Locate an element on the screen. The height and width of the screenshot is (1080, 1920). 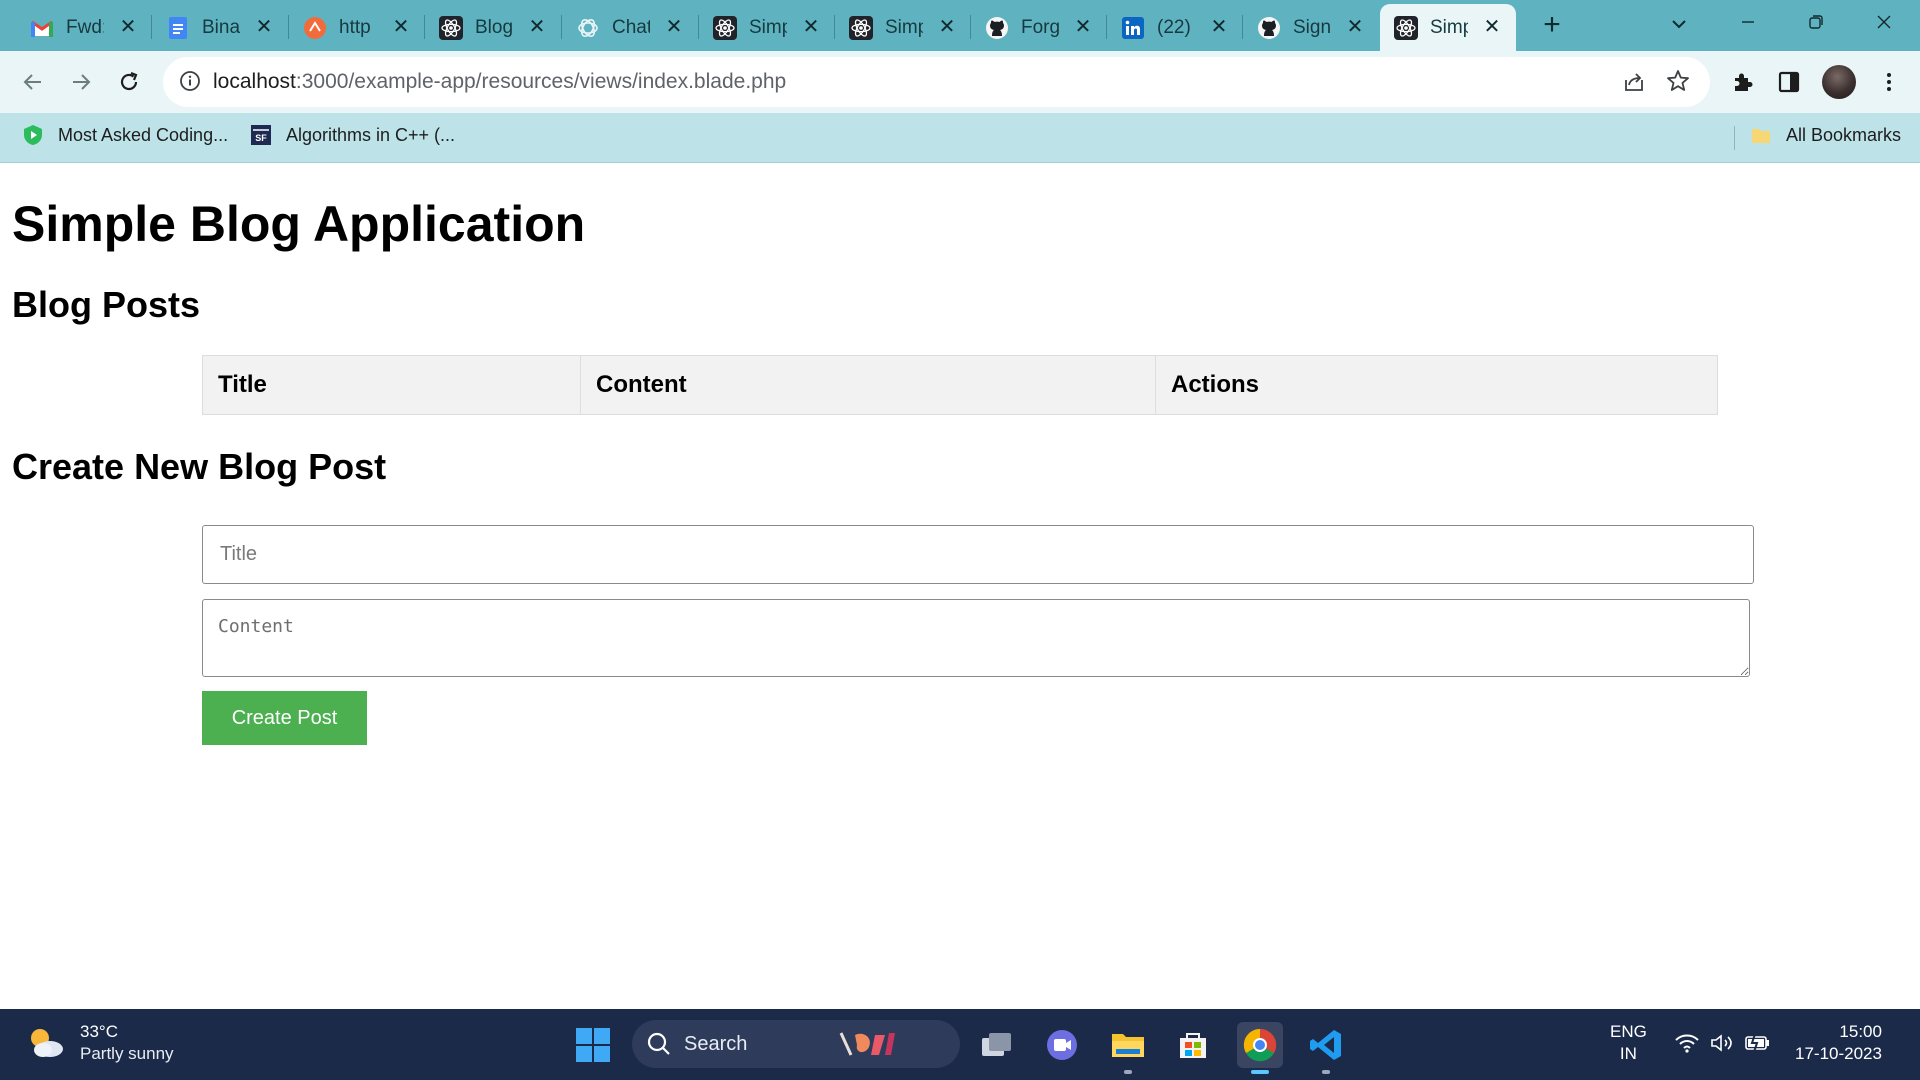
active-indicator is located at coordinates (1260, 1072).